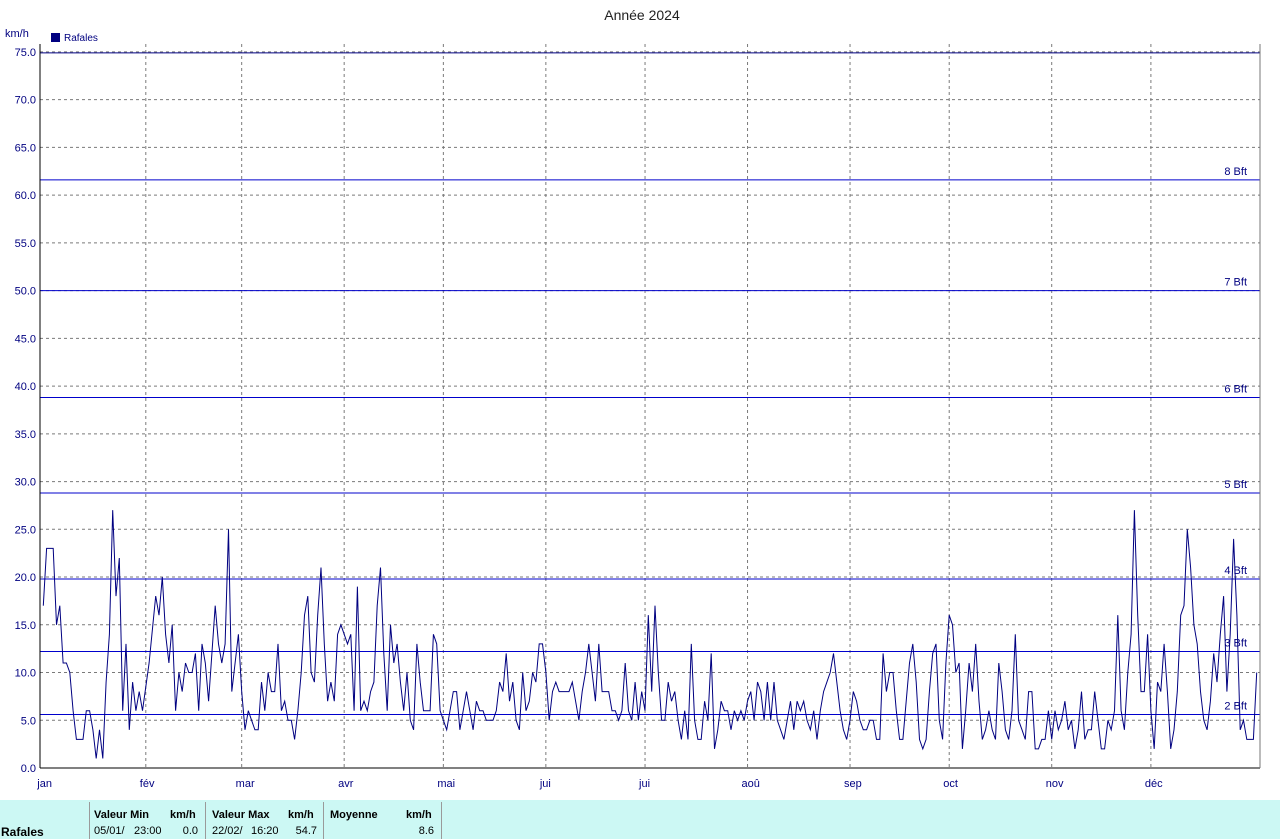 Image resolution: width=1280 pixels, height=839 pixels. Describe the element at coordinates (354, 815) in the screenshot. I see `stats-avg-header: Moyenne` at that location.